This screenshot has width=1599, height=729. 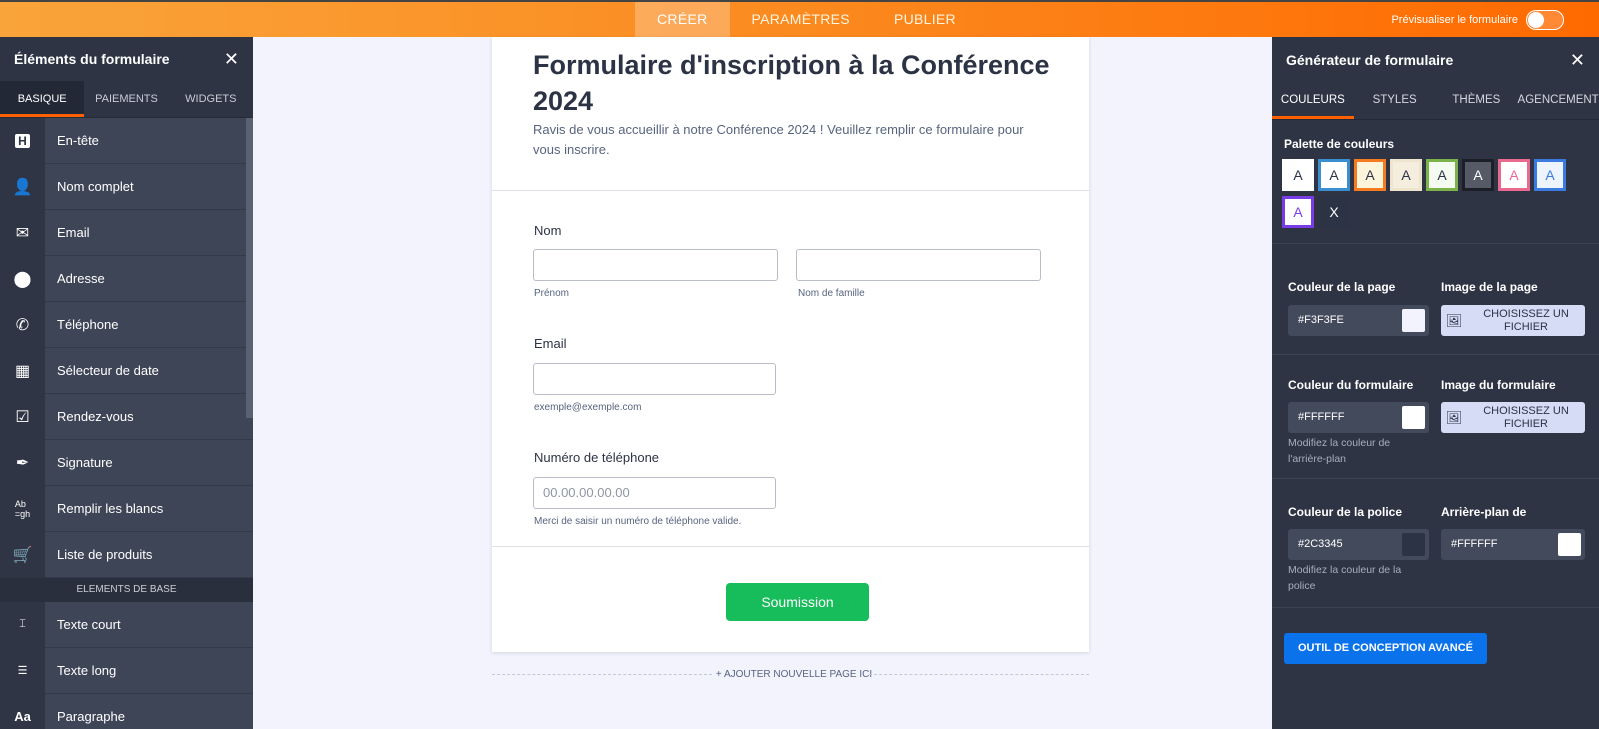 What do you see at coordinates (126, 99) in the screenshot?
I see `tab-paiements: PAIEMENTS` at bounding box center [126, 99].